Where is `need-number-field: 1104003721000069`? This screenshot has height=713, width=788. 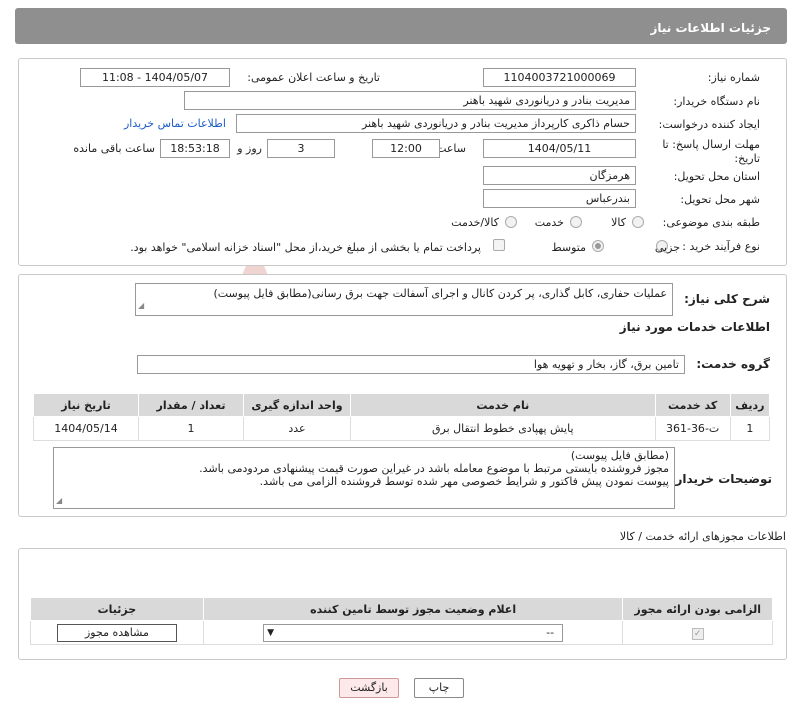
need-number-field: 1104003721000069 is located at coordinates (559, 77).